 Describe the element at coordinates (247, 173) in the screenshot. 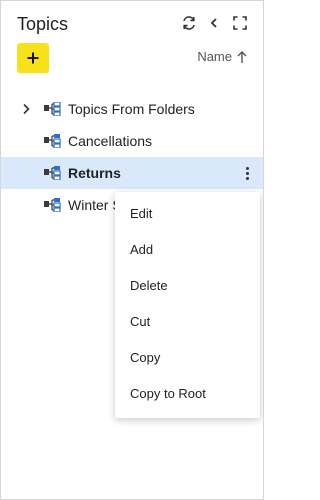

I see `more-options-icon` at that location.